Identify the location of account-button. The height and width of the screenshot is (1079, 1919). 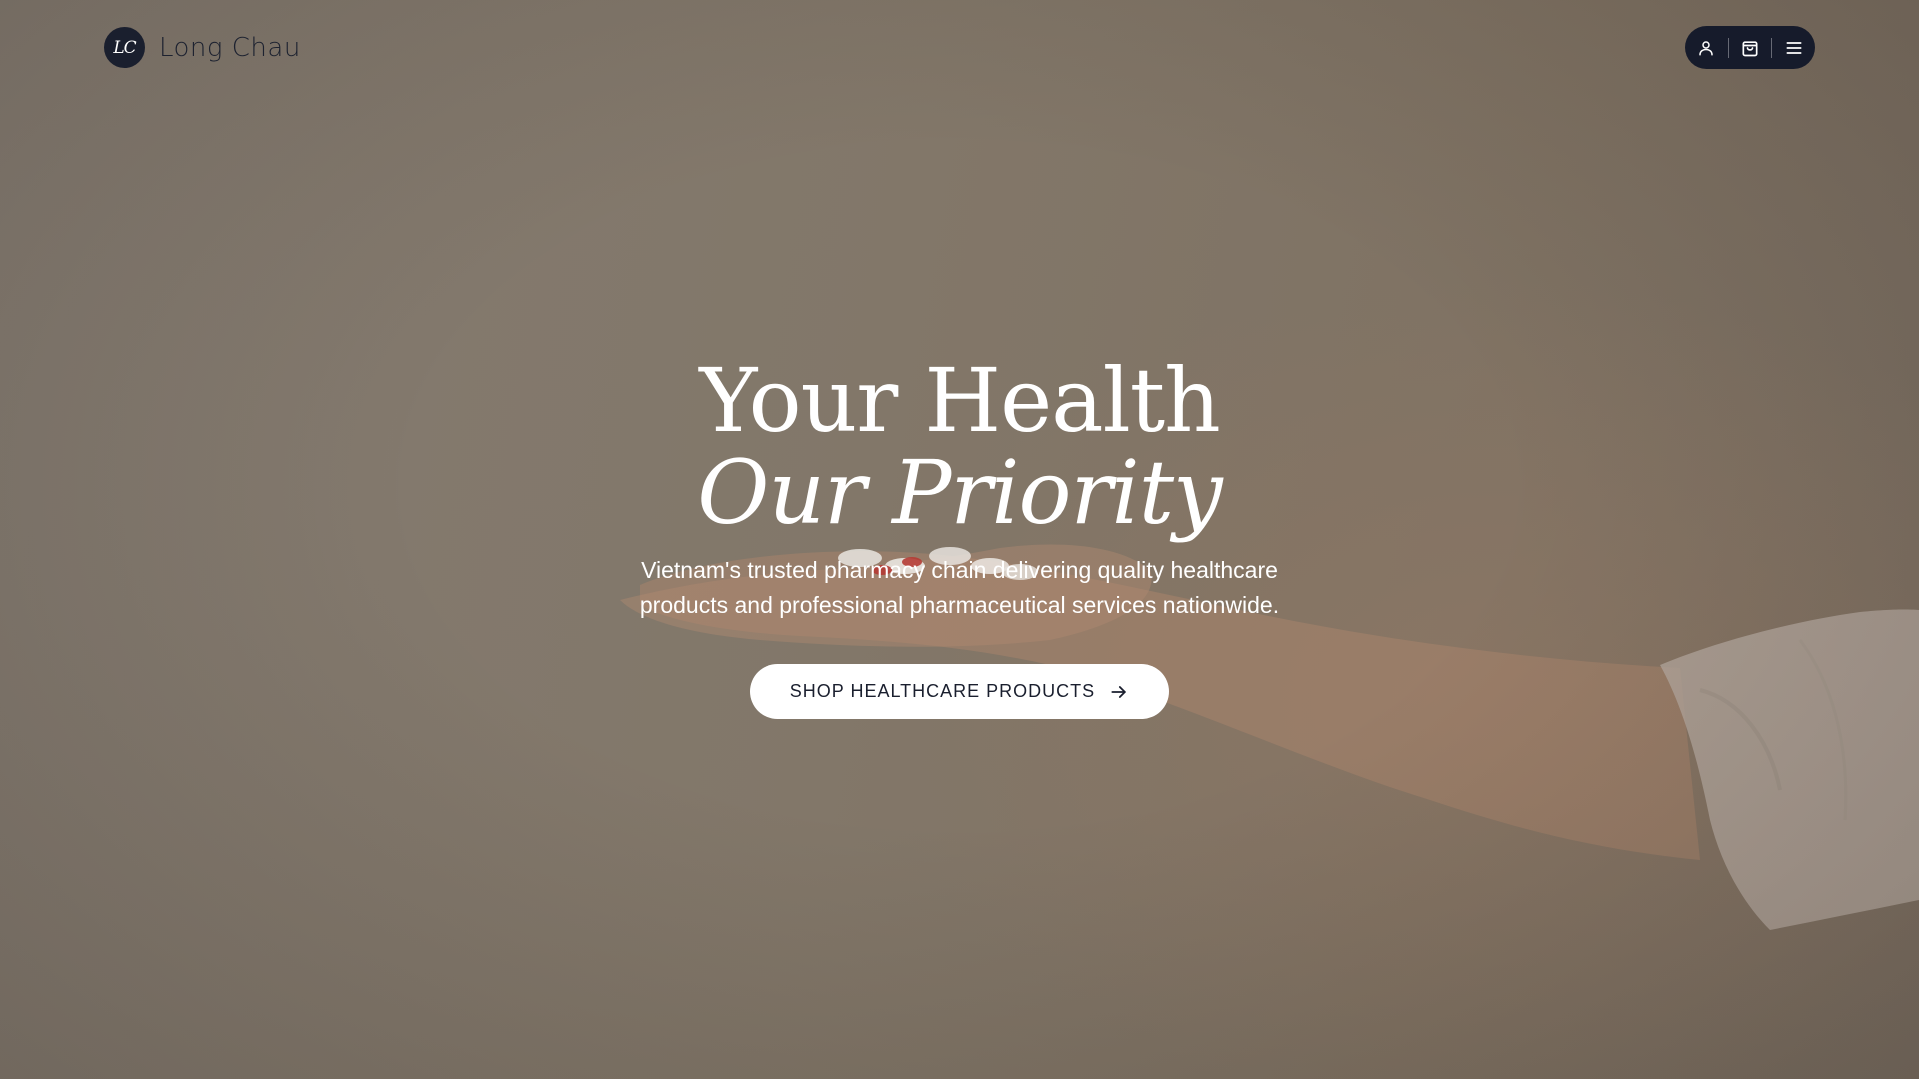
(1706, 48).